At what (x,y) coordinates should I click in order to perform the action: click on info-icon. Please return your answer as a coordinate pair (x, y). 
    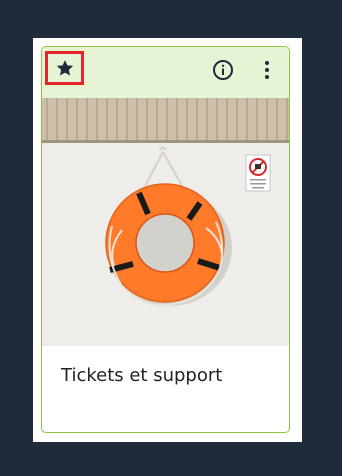
    Looking at the image, I should click on (223, 70).